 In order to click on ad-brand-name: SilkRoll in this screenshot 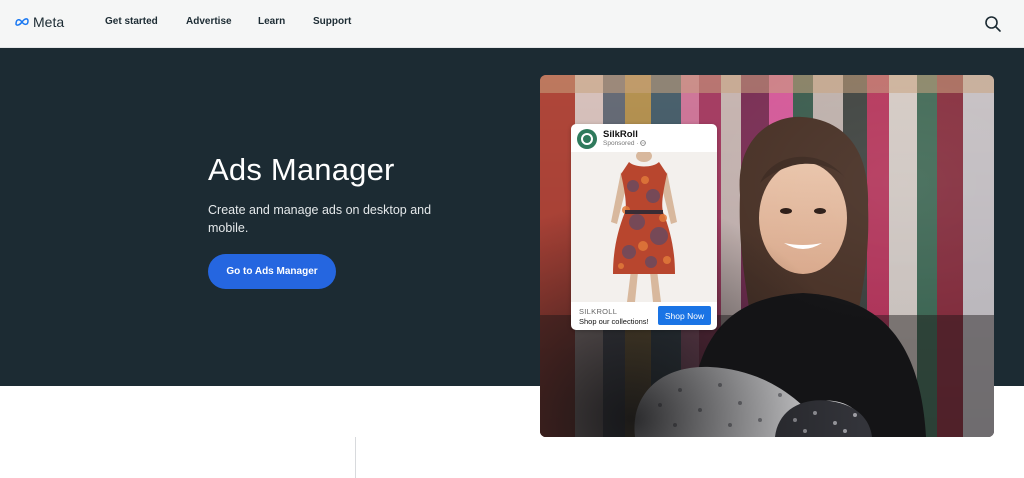, I will do `click(620, 134)`.